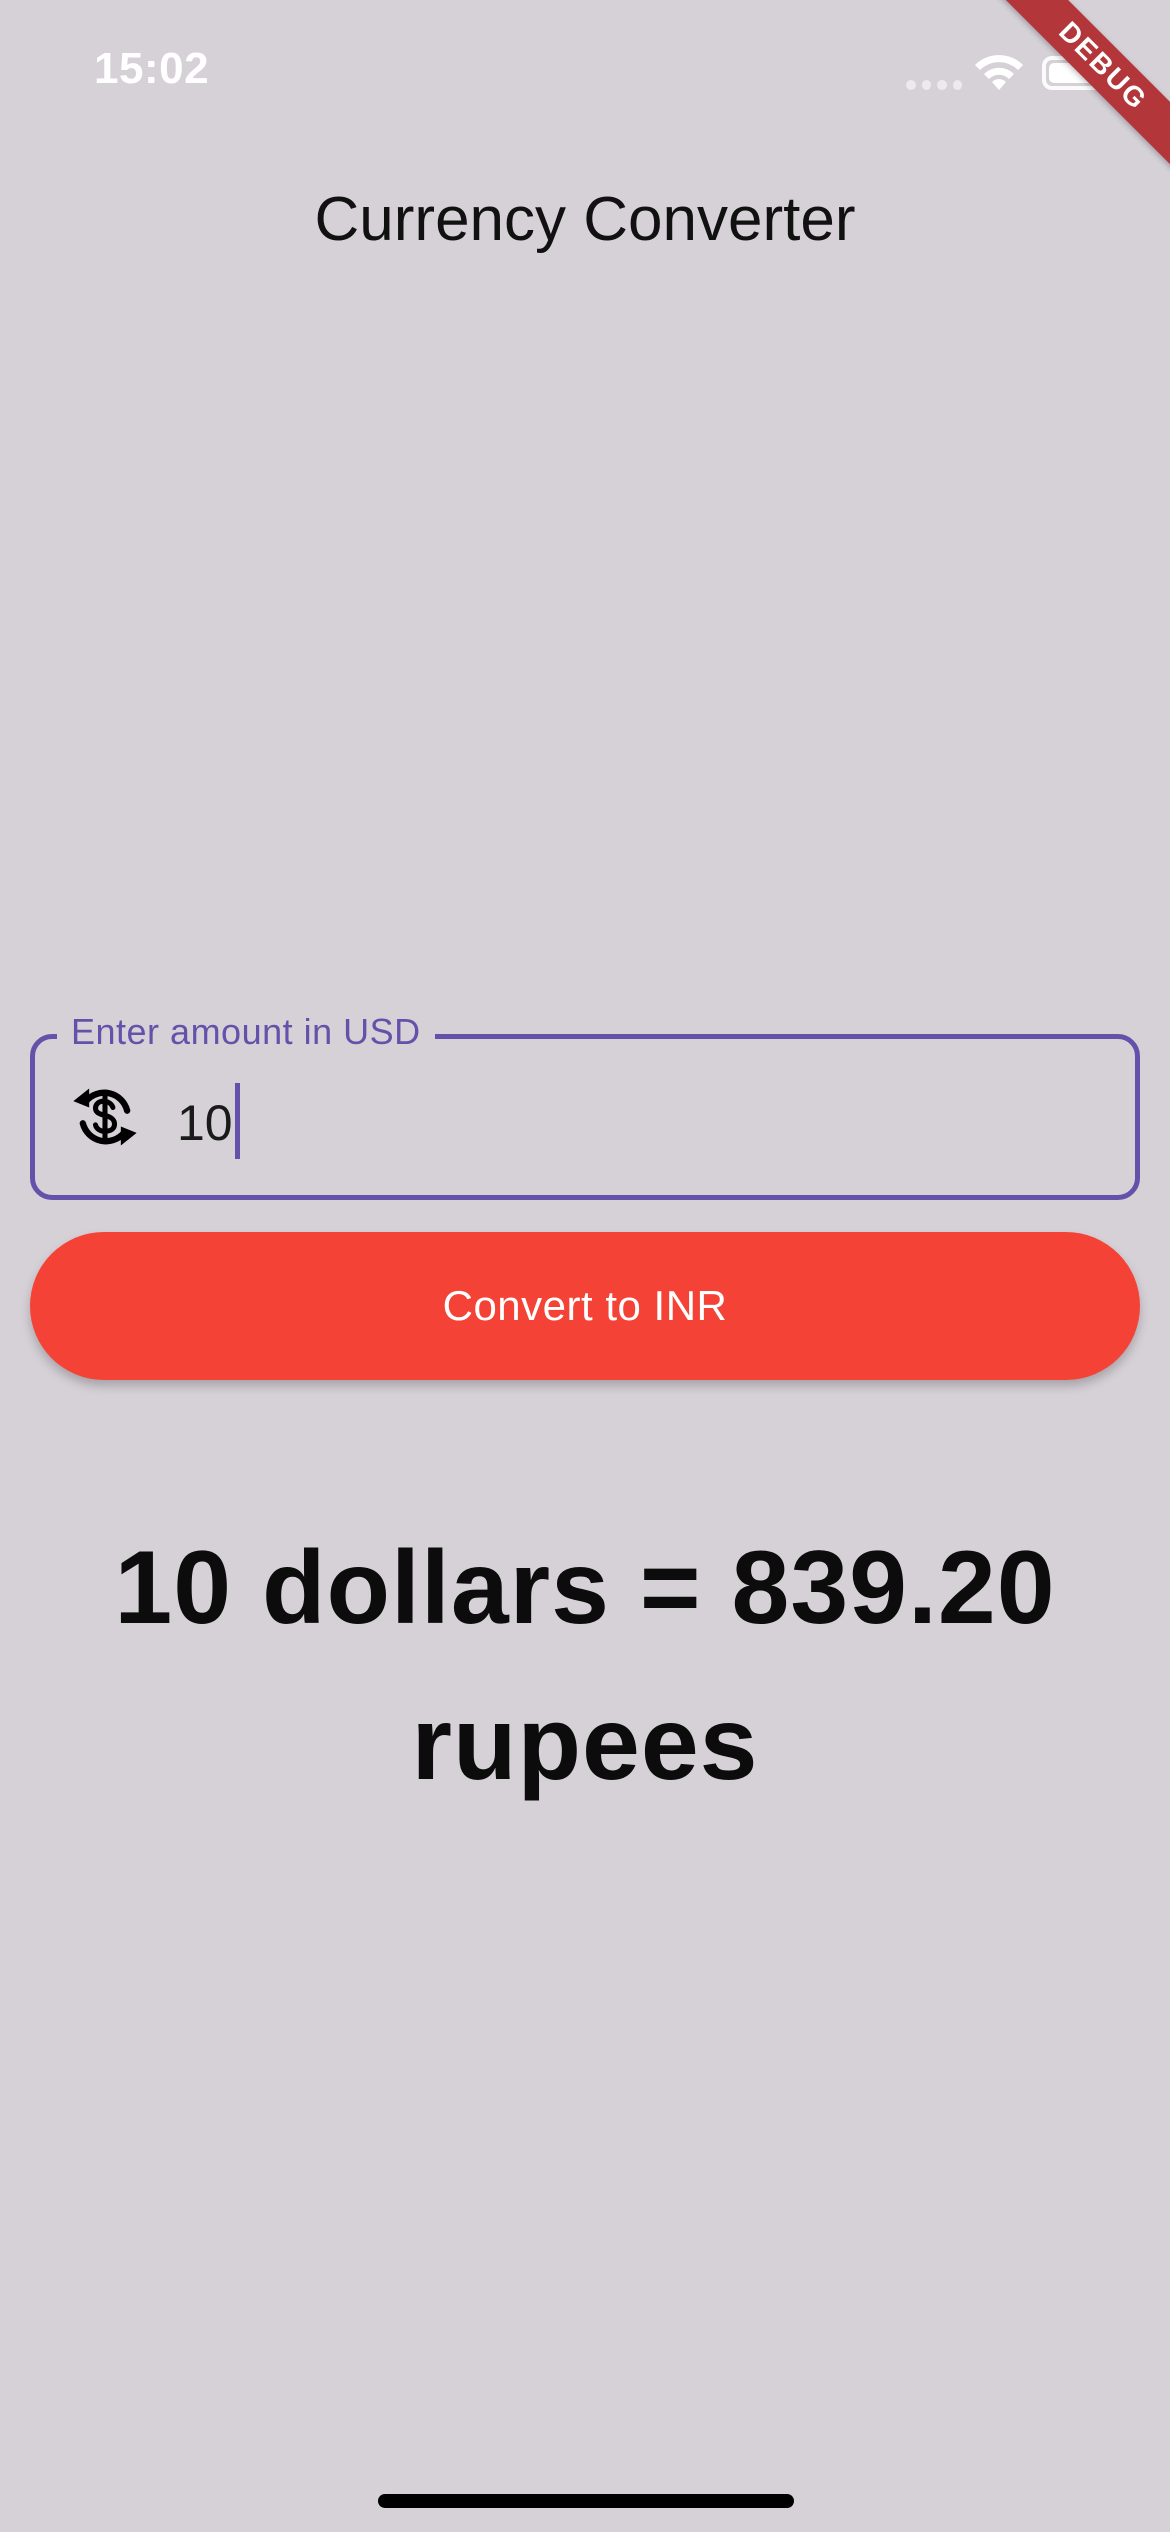  What do you see at coordinates (585, 1105) in the screenshot?
I see `amount-input: Enter amount in USD 10` at bounding box center [585, 1105].